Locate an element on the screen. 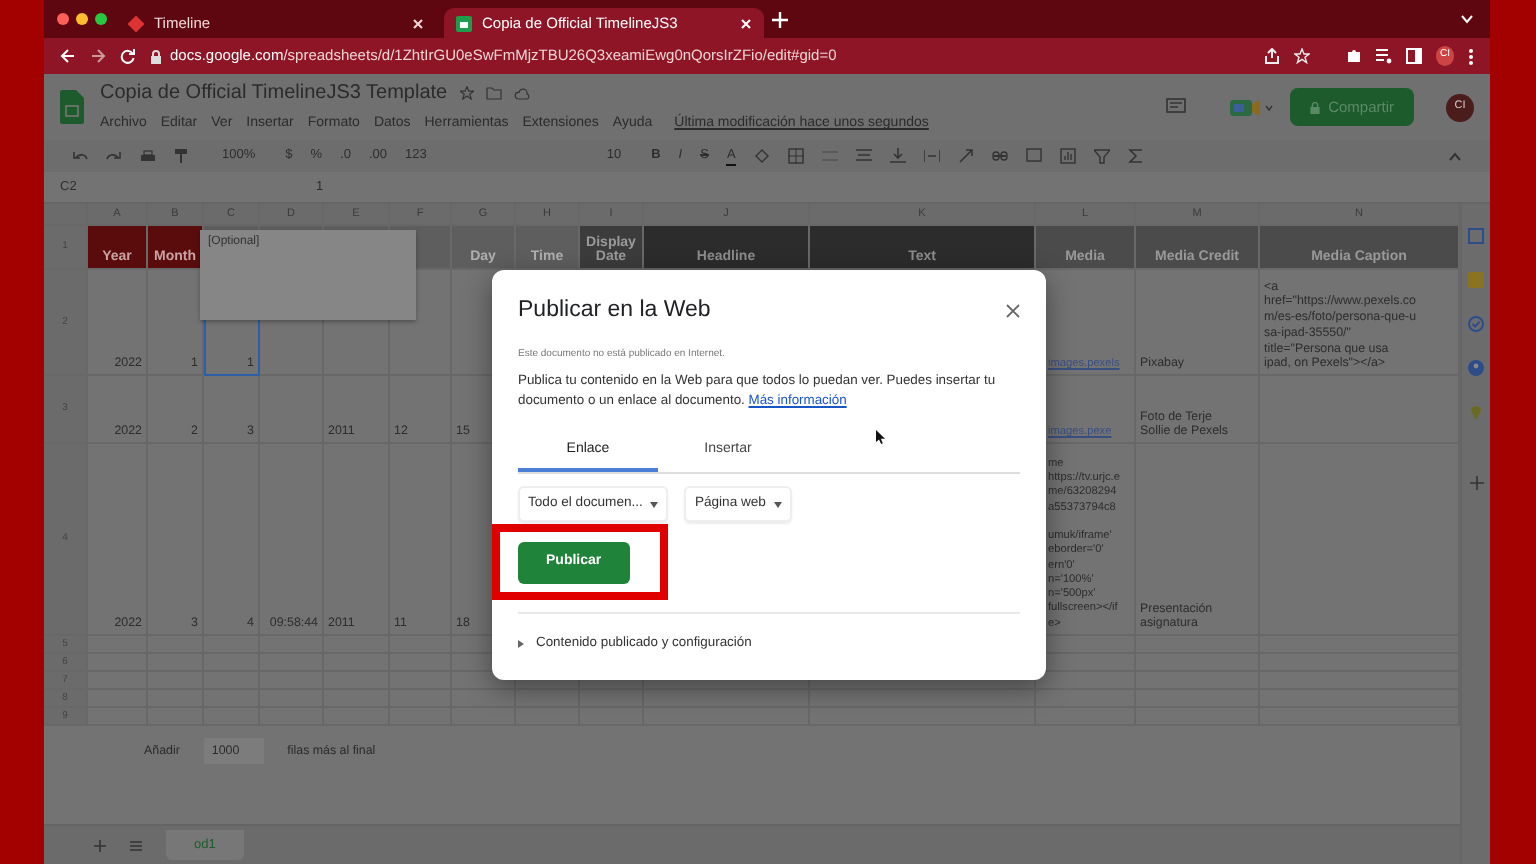 Image resolution: width=1536 pixels, height=864 pixels. cloud-icon is located at coordinates (521, 93).